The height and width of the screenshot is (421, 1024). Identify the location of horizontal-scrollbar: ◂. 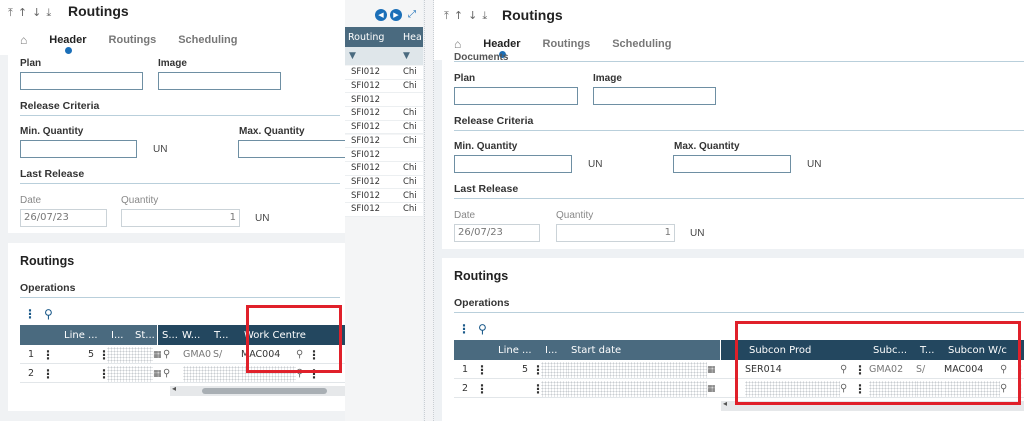
(257, 390).